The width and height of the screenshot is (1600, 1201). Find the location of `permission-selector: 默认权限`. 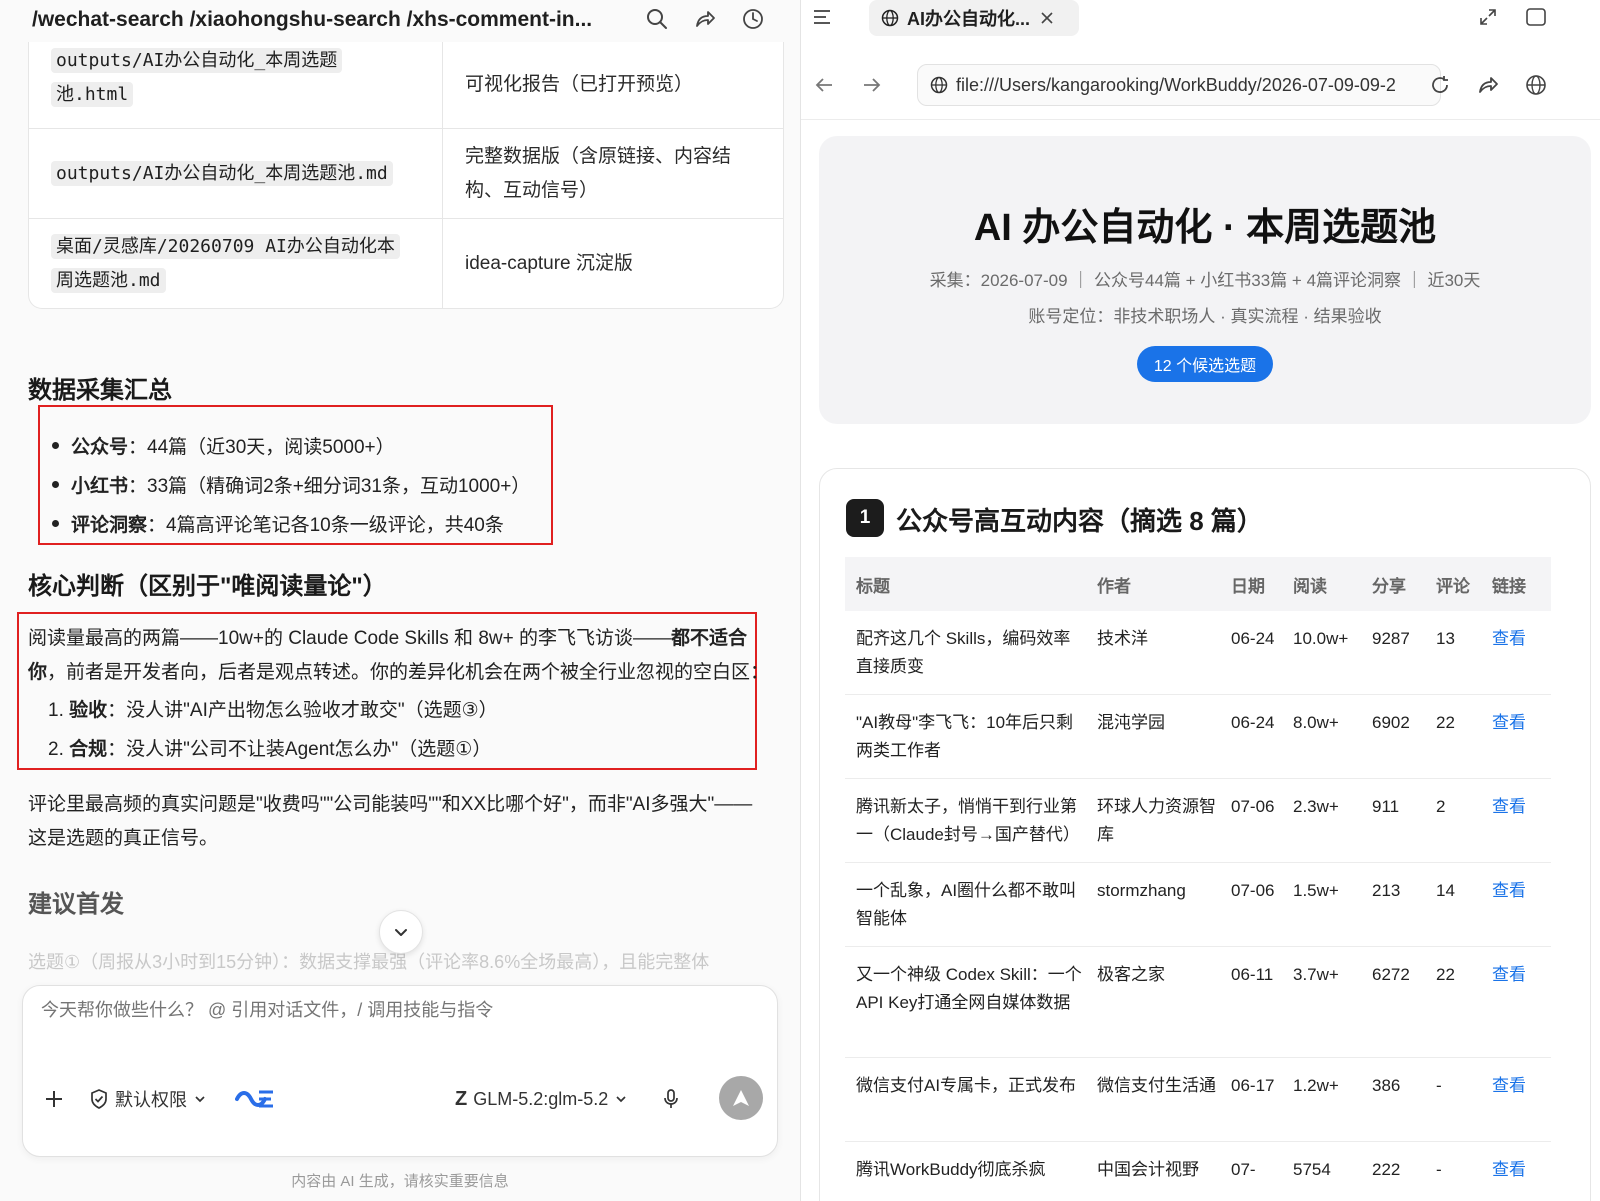

permission-selector: 默认权限 is located at coordinates (148, 1099).